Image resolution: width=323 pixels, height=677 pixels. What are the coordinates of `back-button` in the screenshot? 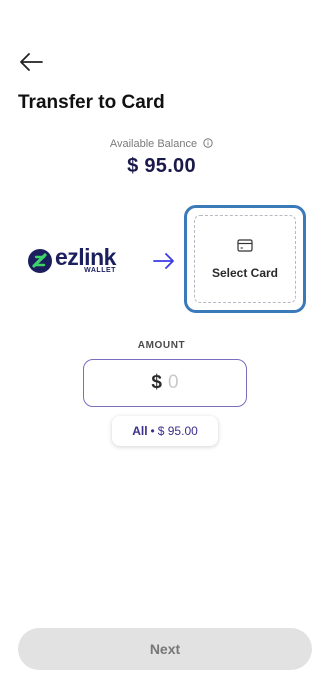 It's located at (31, 62).